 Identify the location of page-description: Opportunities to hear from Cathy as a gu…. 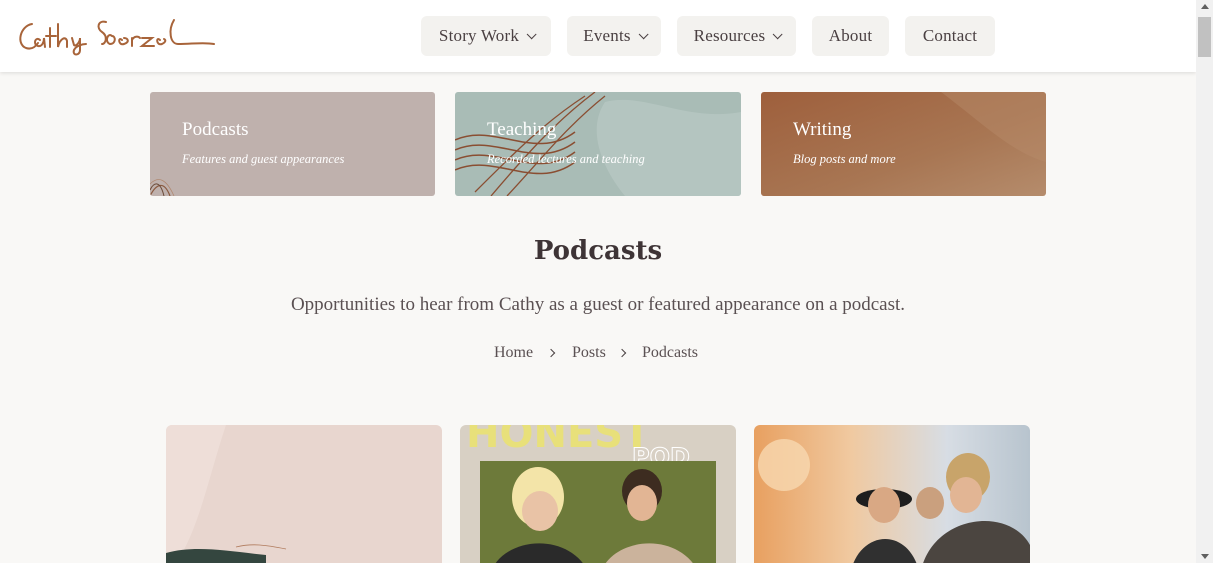
(598, 304).